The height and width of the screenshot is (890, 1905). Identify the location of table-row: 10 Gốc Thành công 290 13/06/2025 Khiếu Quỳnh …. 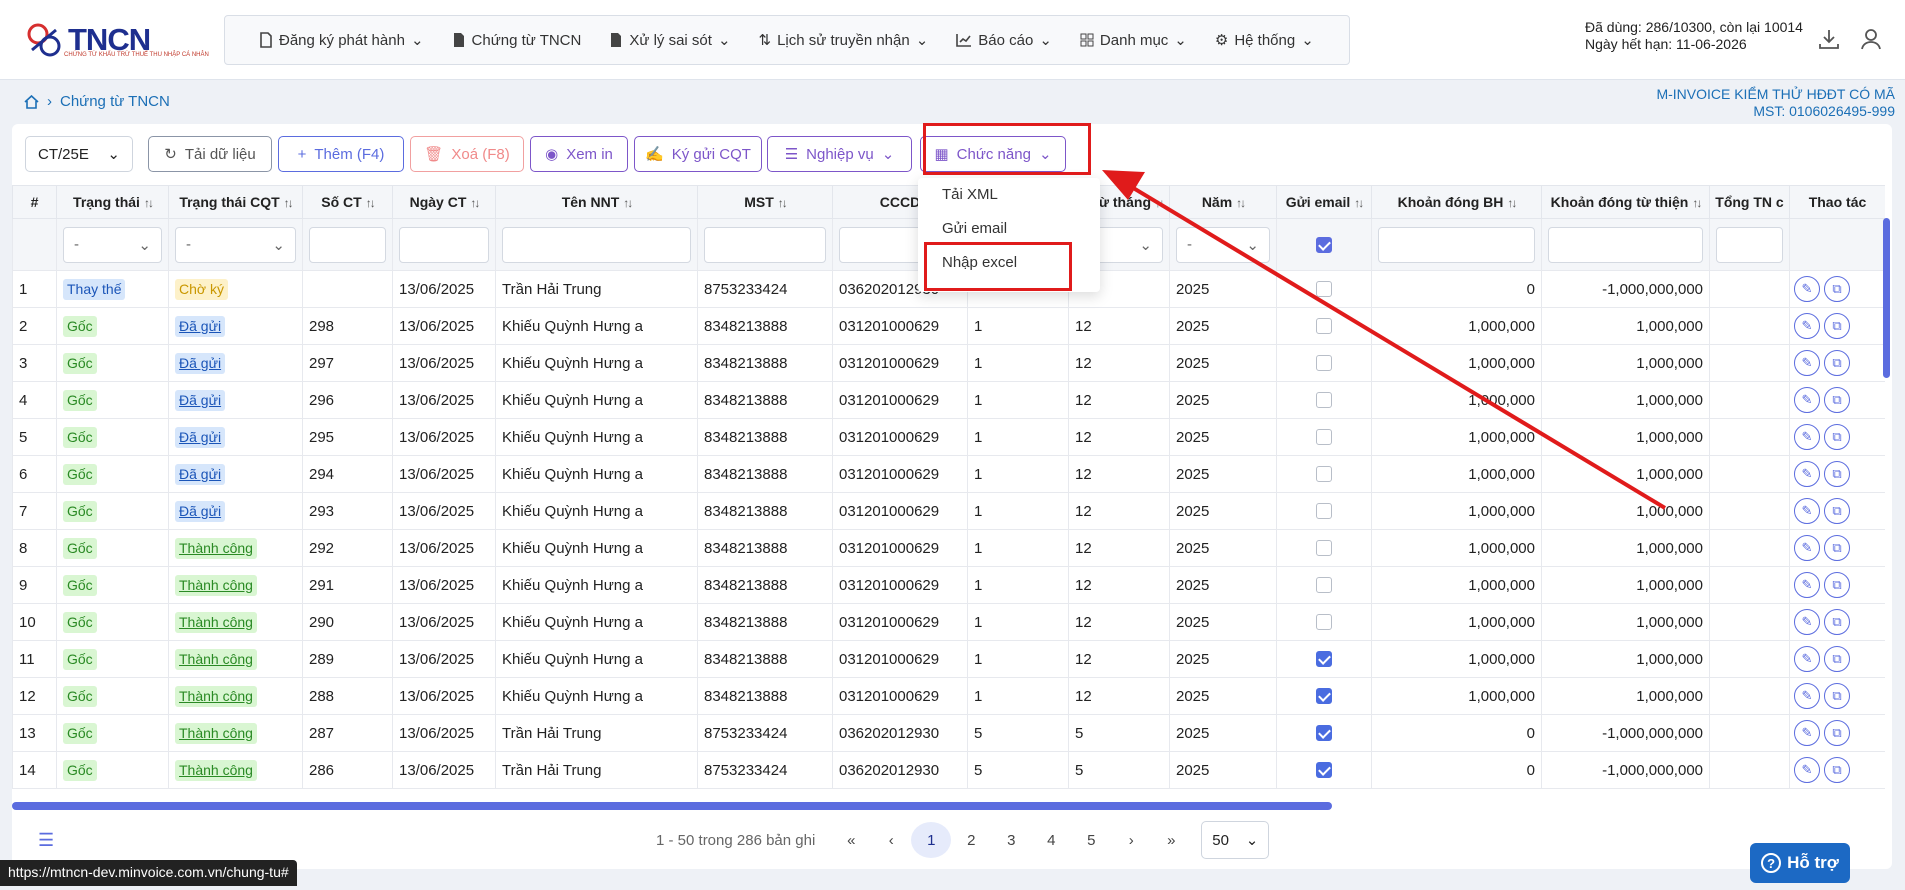
(948, 622).